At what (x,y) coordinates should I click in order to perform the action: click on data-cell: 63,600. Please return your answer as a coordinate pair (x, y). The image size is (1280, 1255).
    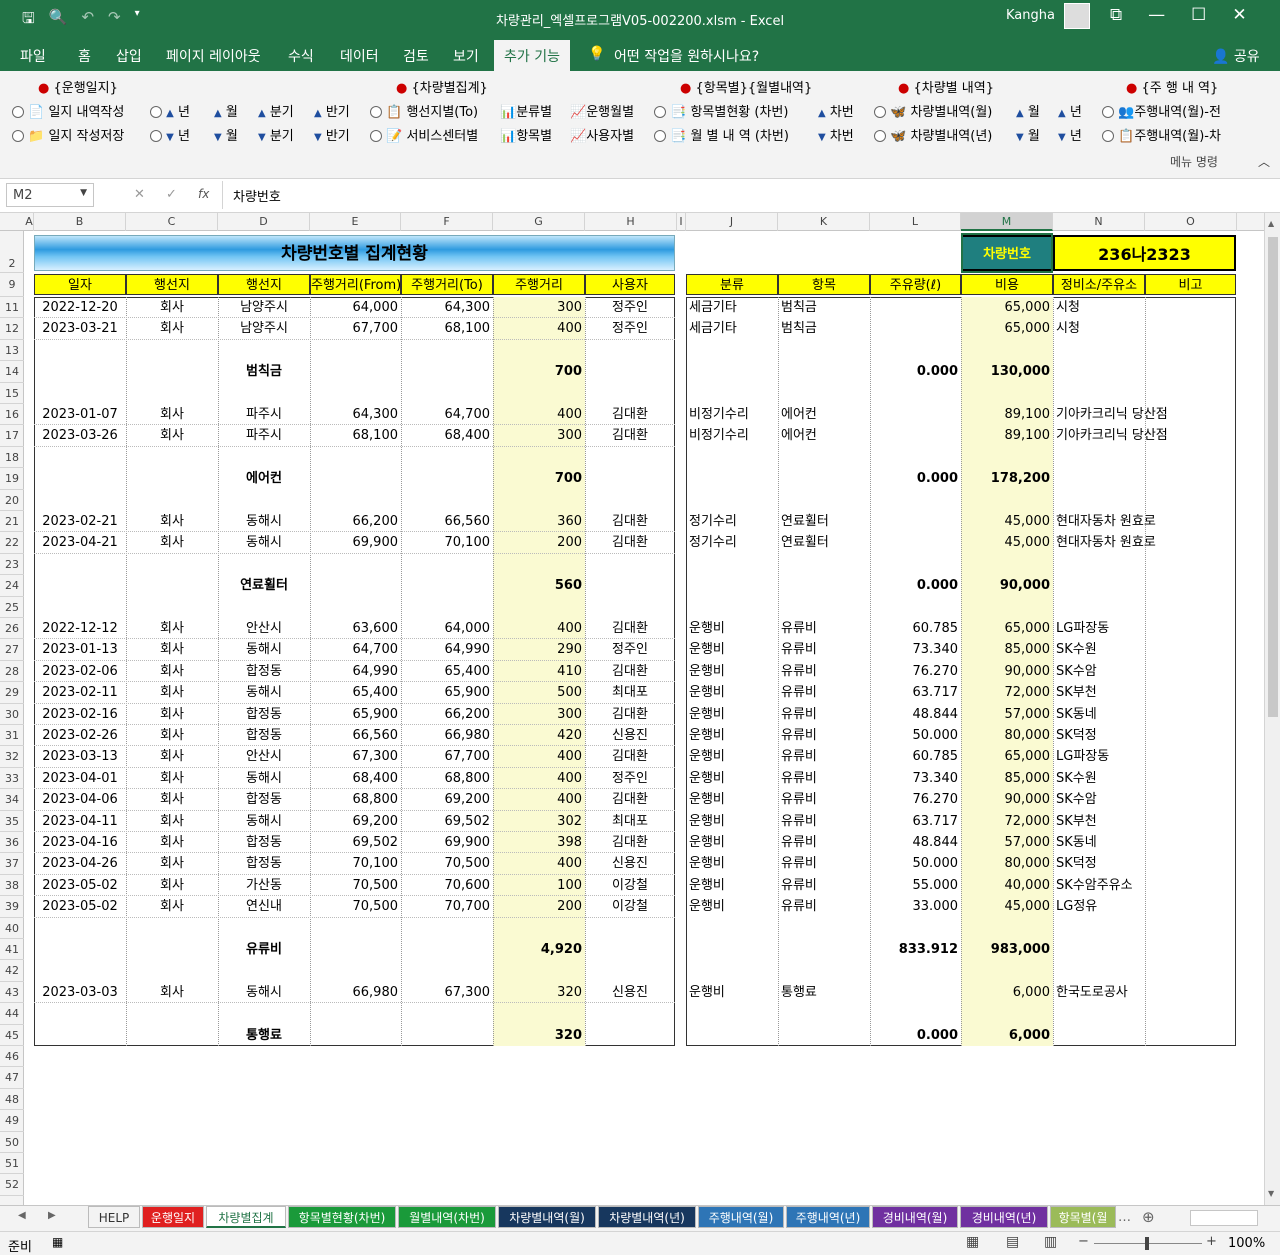
    Looking at the image, I should click on (355, 628).